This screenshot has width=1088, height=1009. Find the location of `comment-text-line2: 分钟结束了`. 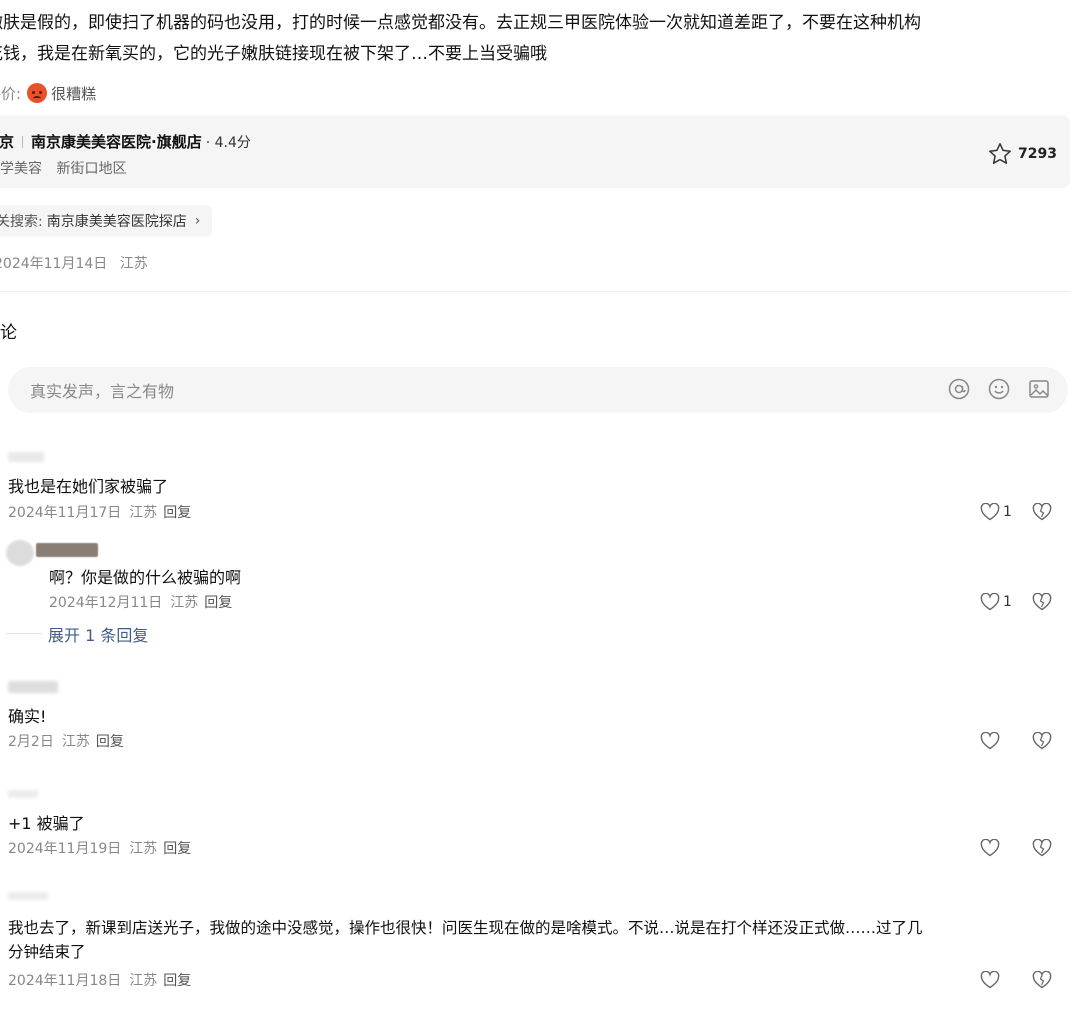

comment-text-line2: 分钟结束了 is located at coordinates (47, 952).